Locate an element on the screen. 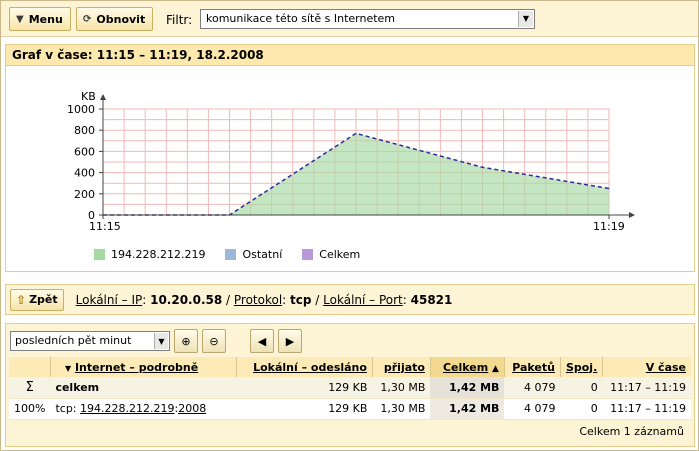  filter-label: Filtr: is located at coordinates (179, 20).